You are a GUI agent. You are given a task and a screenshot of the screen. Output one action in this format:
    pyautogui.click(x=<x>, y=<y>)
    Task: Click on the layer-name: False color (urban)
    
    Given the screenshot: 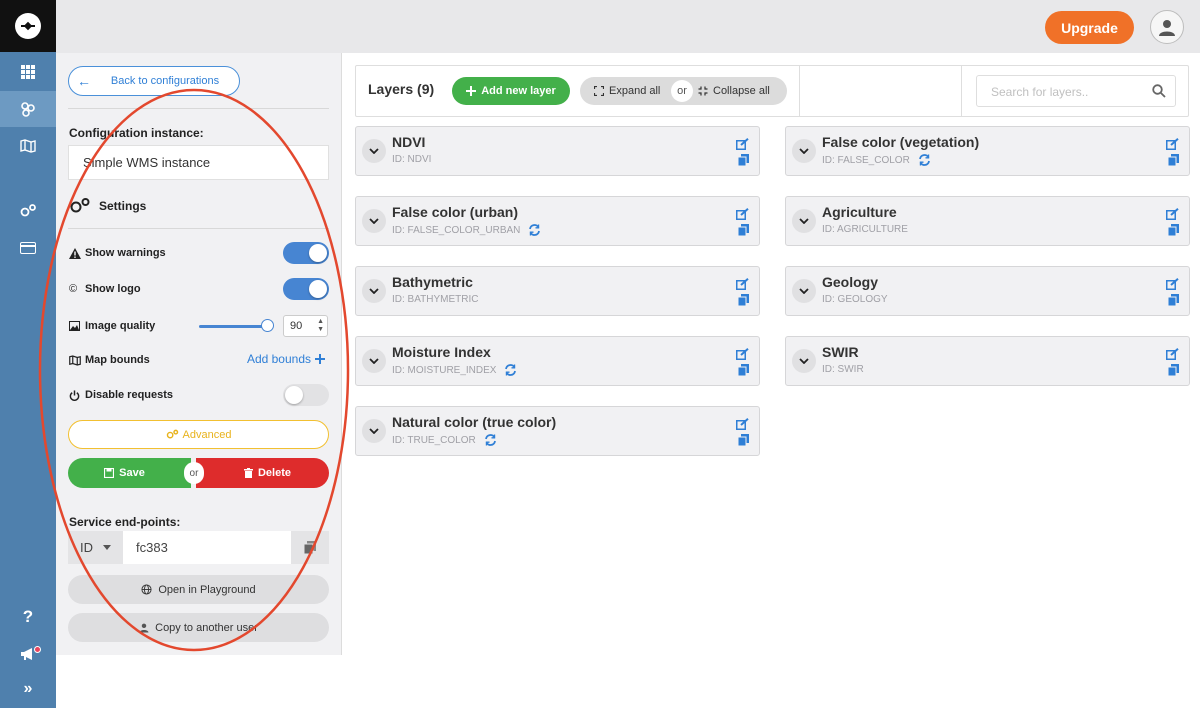 What is the action you would take?
    pyautogui.click(x=455, y=212)
    